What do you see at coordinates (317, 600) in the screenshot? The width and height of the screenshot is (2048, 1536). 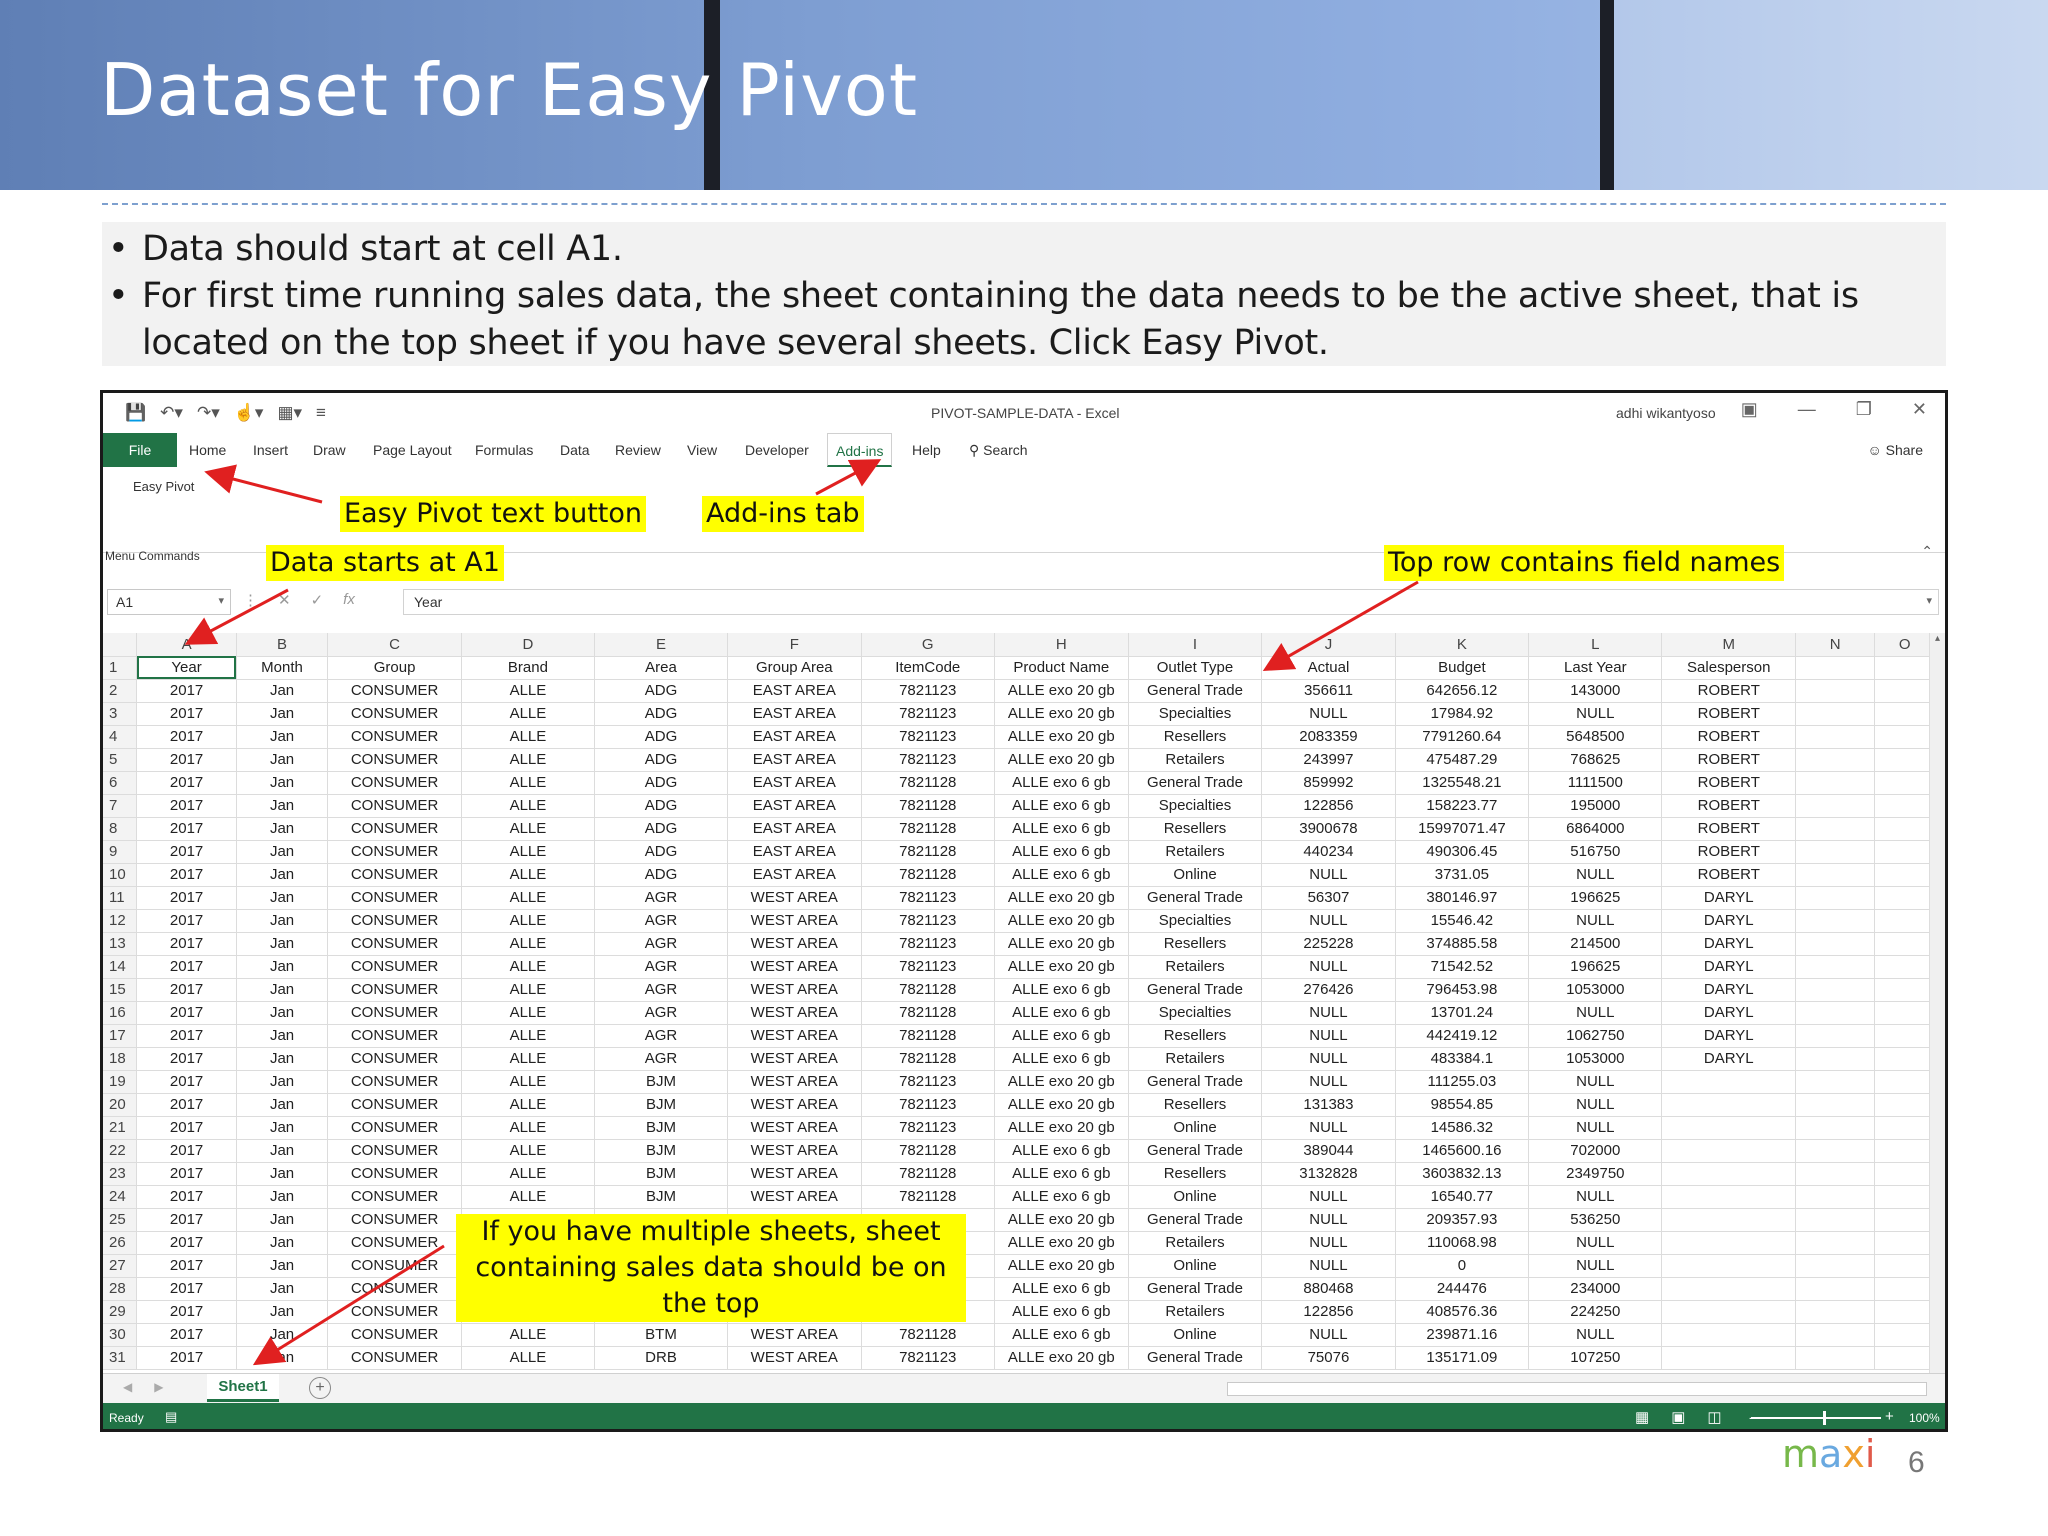 I see `enter-icon: ✓` at bounding box center [317, 600].